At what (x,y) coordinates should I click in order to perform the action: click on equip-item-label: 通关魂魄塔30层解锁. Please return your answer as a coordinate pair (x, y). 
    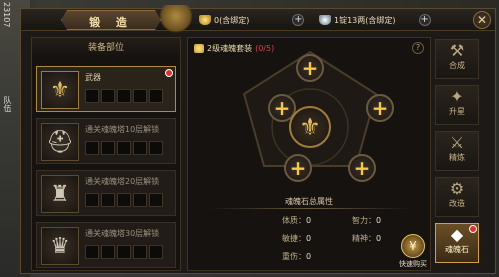
    Looking at the image, I should click on (122, 233).